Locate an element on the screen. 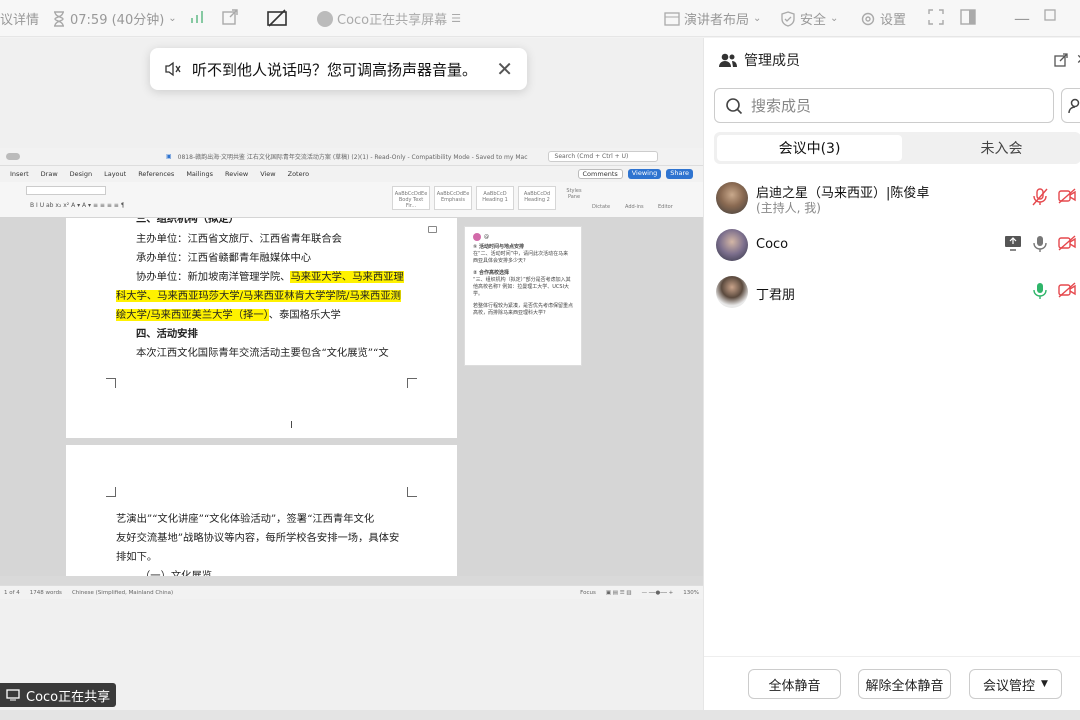 The width and height of the screenshot is (1080, 720). member-name: 丁君朋 is located at coordinates (776, 295).